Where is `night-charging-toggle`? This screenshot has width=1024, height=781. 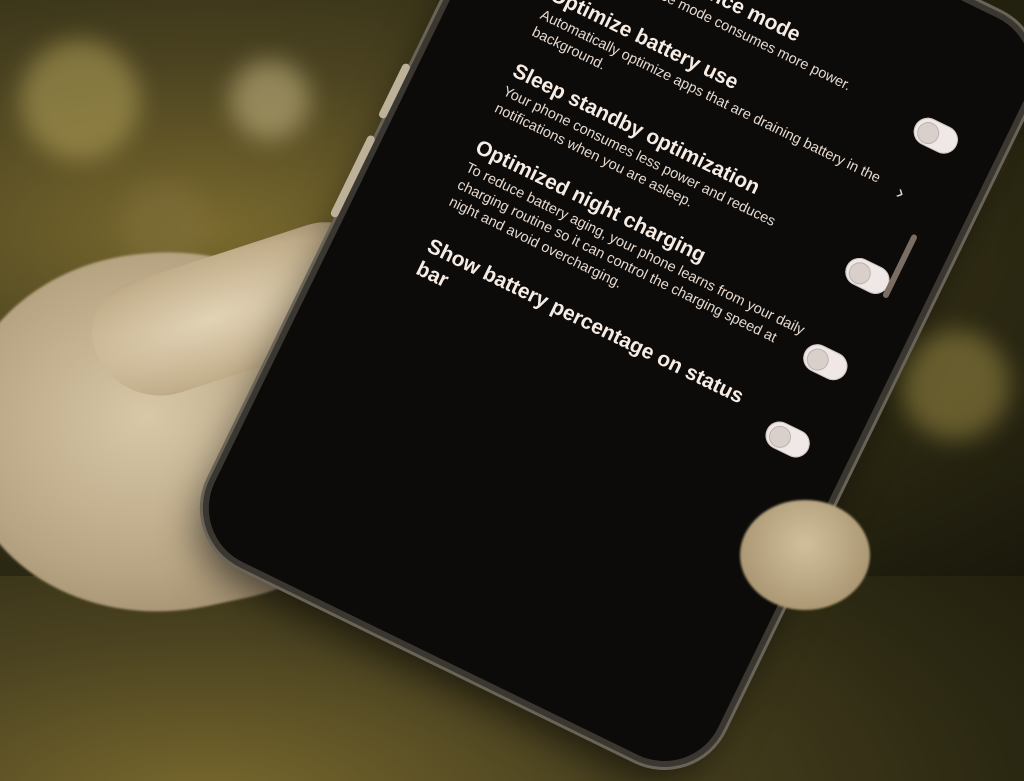
night-charging-toggle is located at coordinates (825, 362).